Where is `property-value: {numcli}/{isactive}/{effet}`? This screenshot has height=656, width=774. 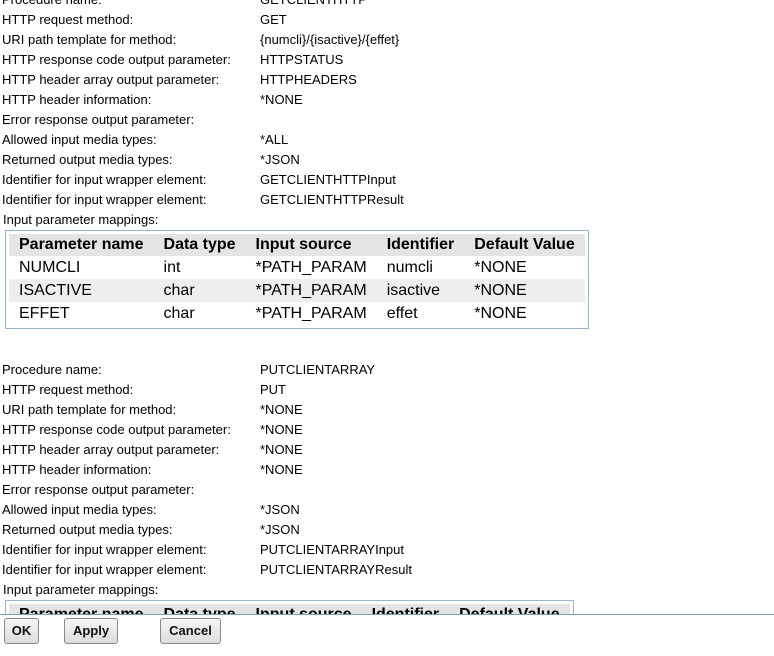 property-value: {numcli}/{isactive}/{effet} is located at coordinates (330, 39).